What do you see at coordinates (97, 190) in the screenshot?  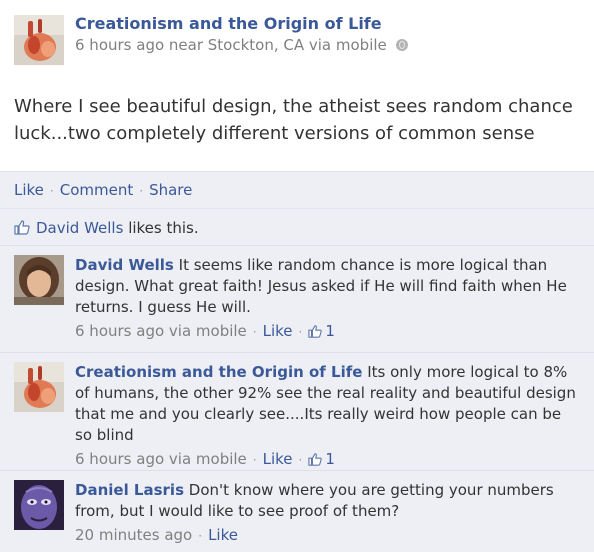 I see `comment-button: Comment` at bounding box center [97, 190].